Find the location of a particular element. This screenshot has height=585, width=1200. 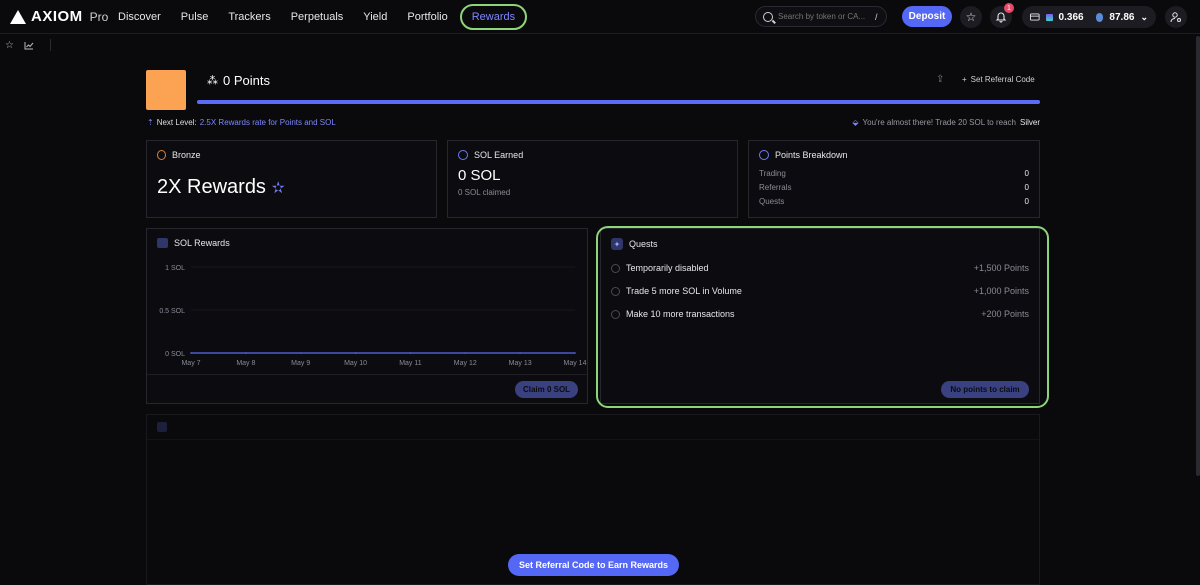

breakdown-value: 0 is located at coordinates (1026, 201).